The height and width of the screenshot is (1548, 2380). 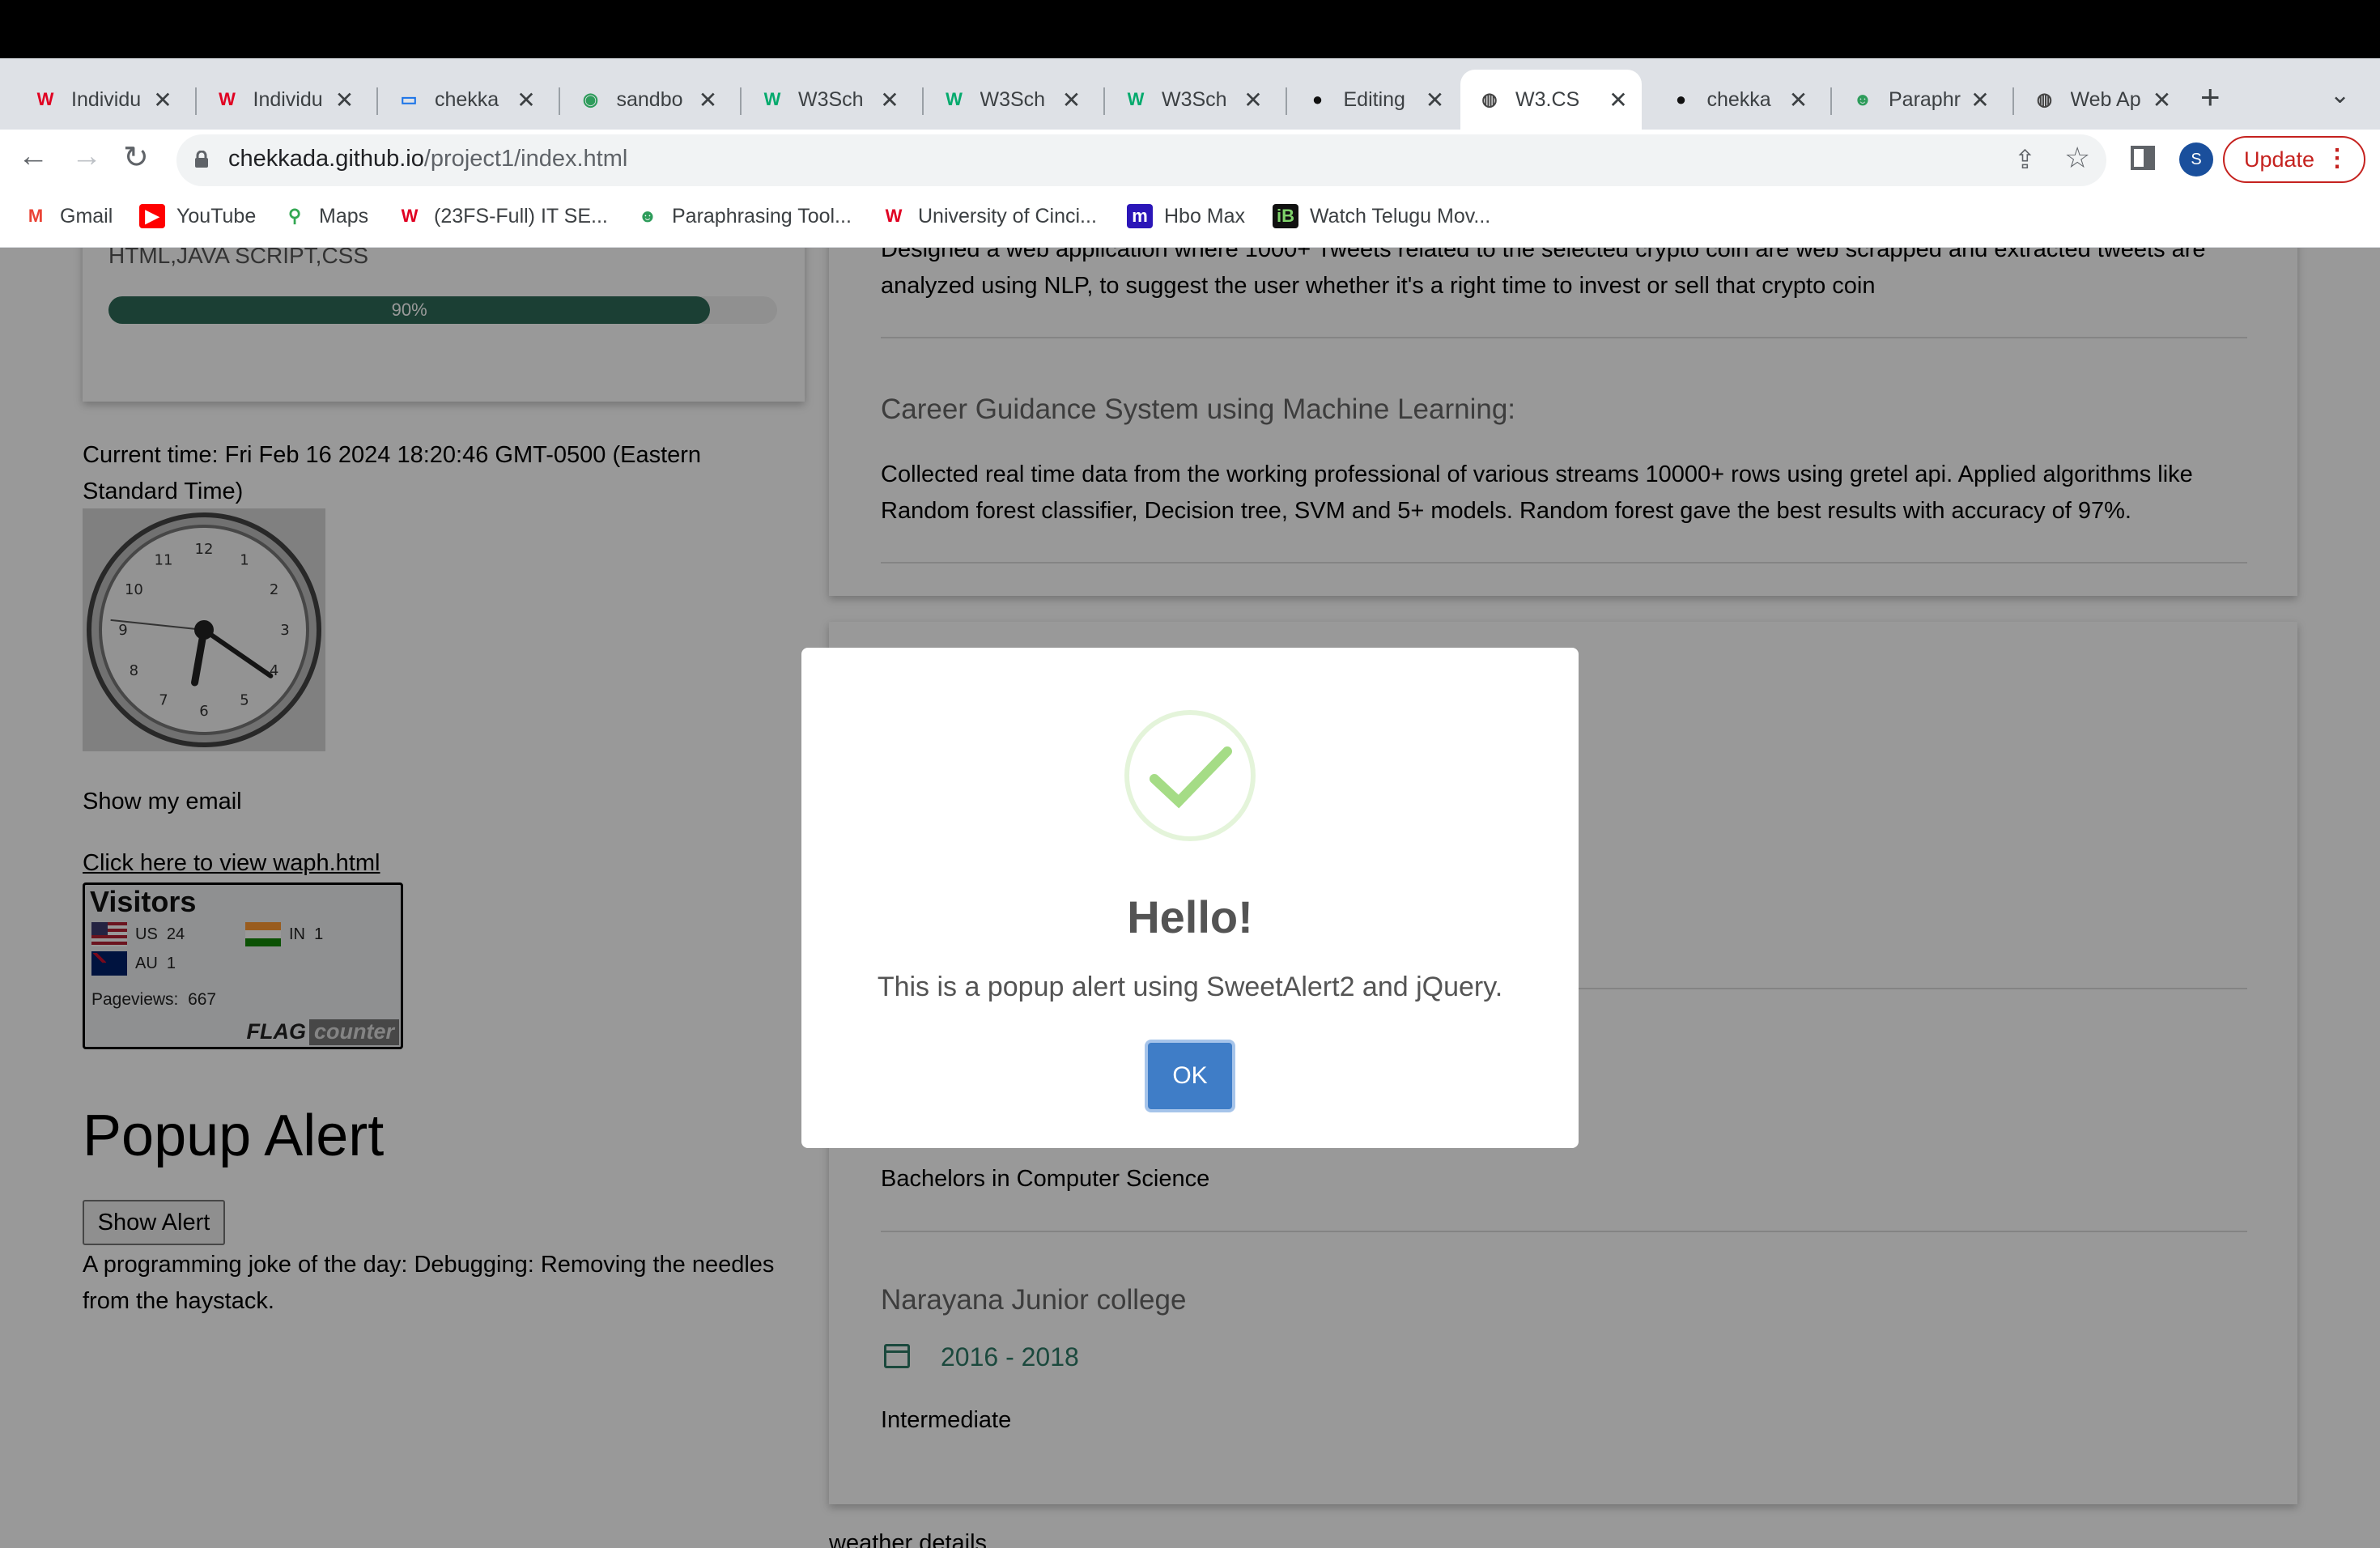 I want to click on tab-label: Editing, so click(x=1374, y=99).